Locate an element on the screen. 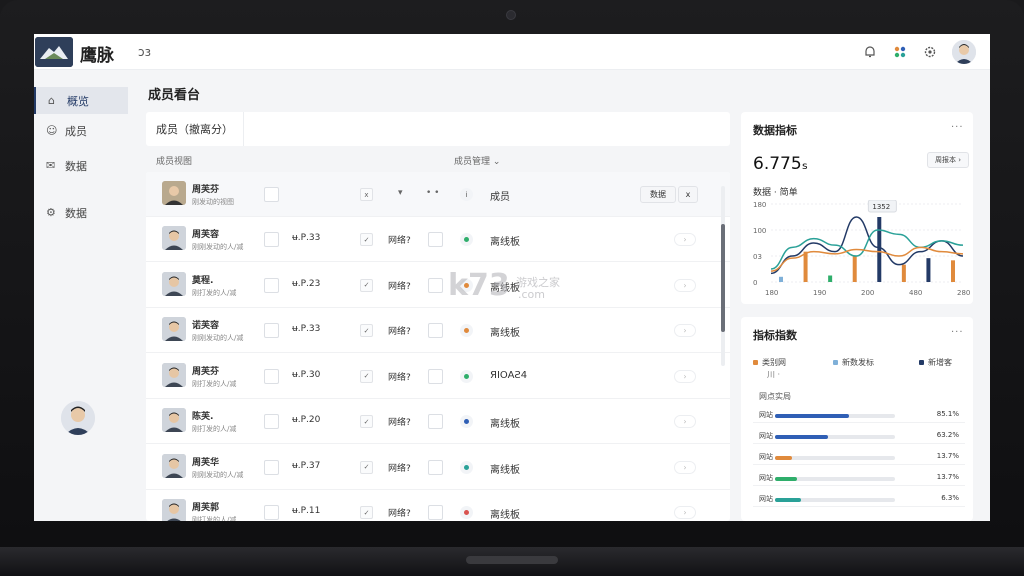 The height and width of the screenshot is (576, 1024). brand-logo is located at coordinates (54, 52).